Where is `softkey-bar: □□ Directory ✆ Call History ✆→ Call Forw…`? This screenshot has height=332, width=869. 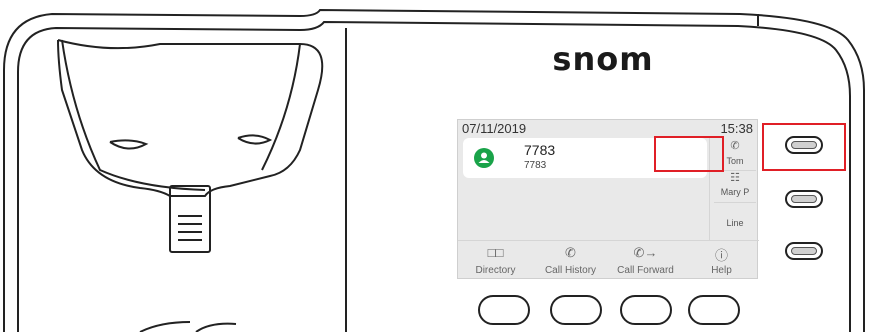
softkey-bar: □□ Directory ✆ Call History ✆→ Call Forw… is located at coordinates (608, 260).